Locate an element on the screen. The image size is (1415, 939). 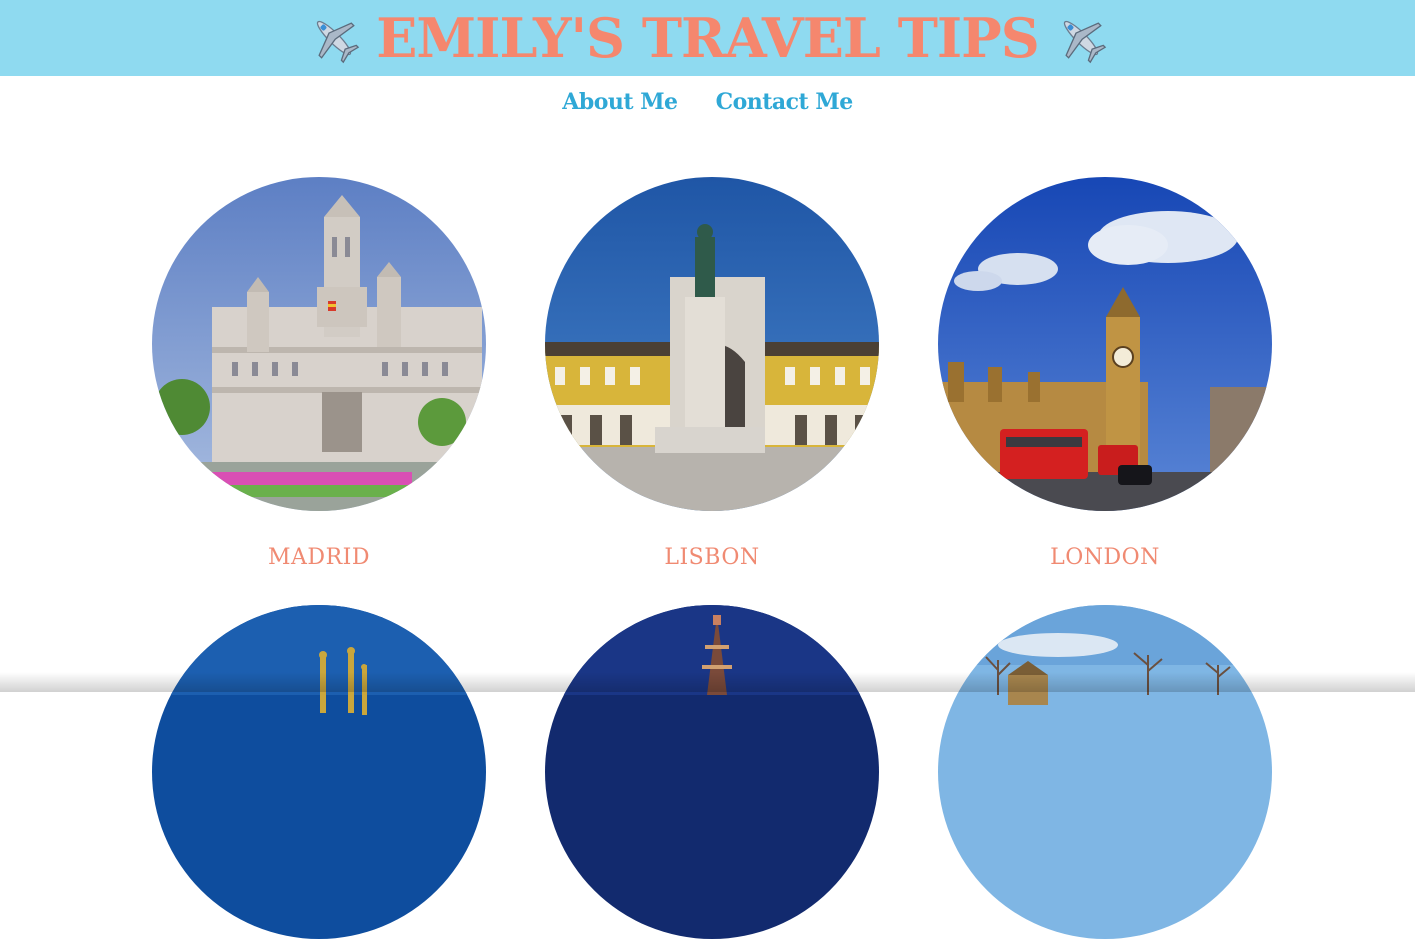
nav-contact-me-link: Contact Me is located at coordinates (785, 102).